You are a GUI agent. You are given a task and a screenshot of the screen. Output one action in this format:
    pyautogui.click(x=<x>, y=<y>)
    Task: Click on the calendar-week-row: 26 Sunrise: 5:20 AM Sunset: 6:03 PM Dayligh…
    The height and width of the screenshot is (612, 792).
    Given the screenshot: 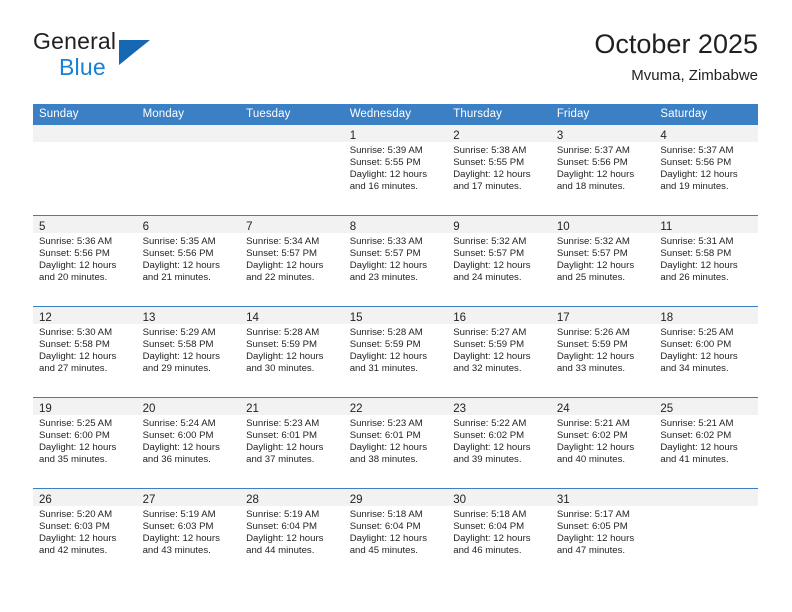 What is the action you would take?
    pyautogui.click(x=395, y=533)
    